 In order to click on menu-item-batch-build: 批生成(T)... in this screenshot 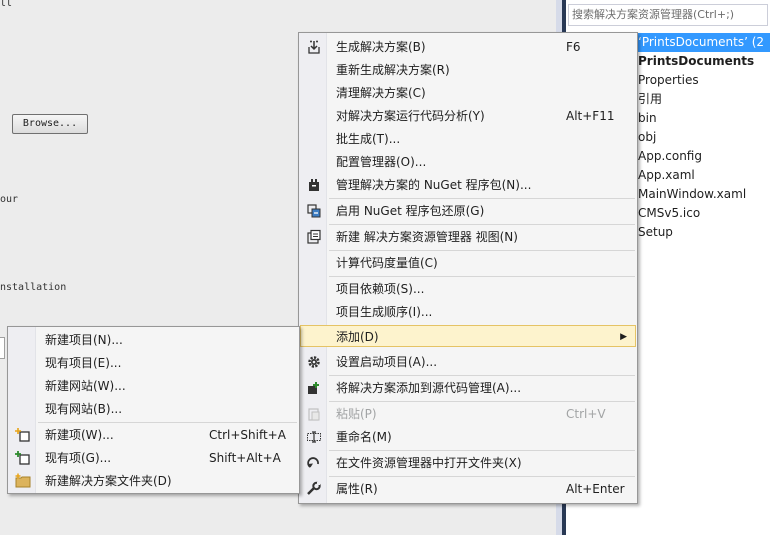, I will do `click(468, 139)`.